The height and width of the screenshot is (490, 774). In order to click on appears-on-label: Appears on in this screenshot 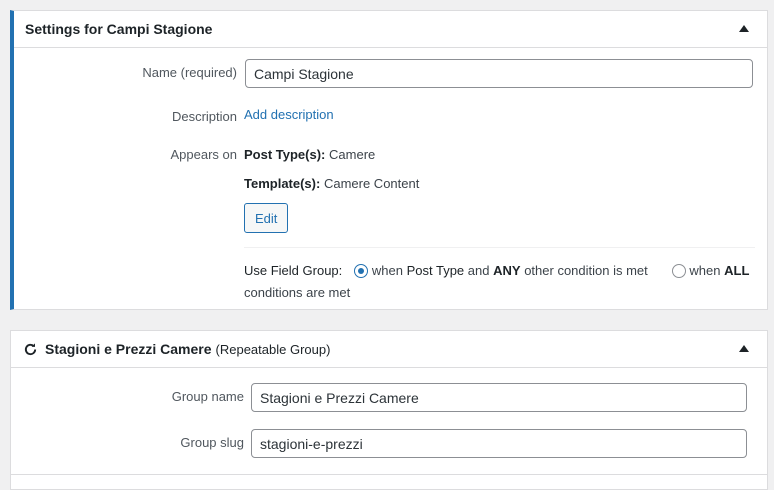, I will do `click(204, 154)`.